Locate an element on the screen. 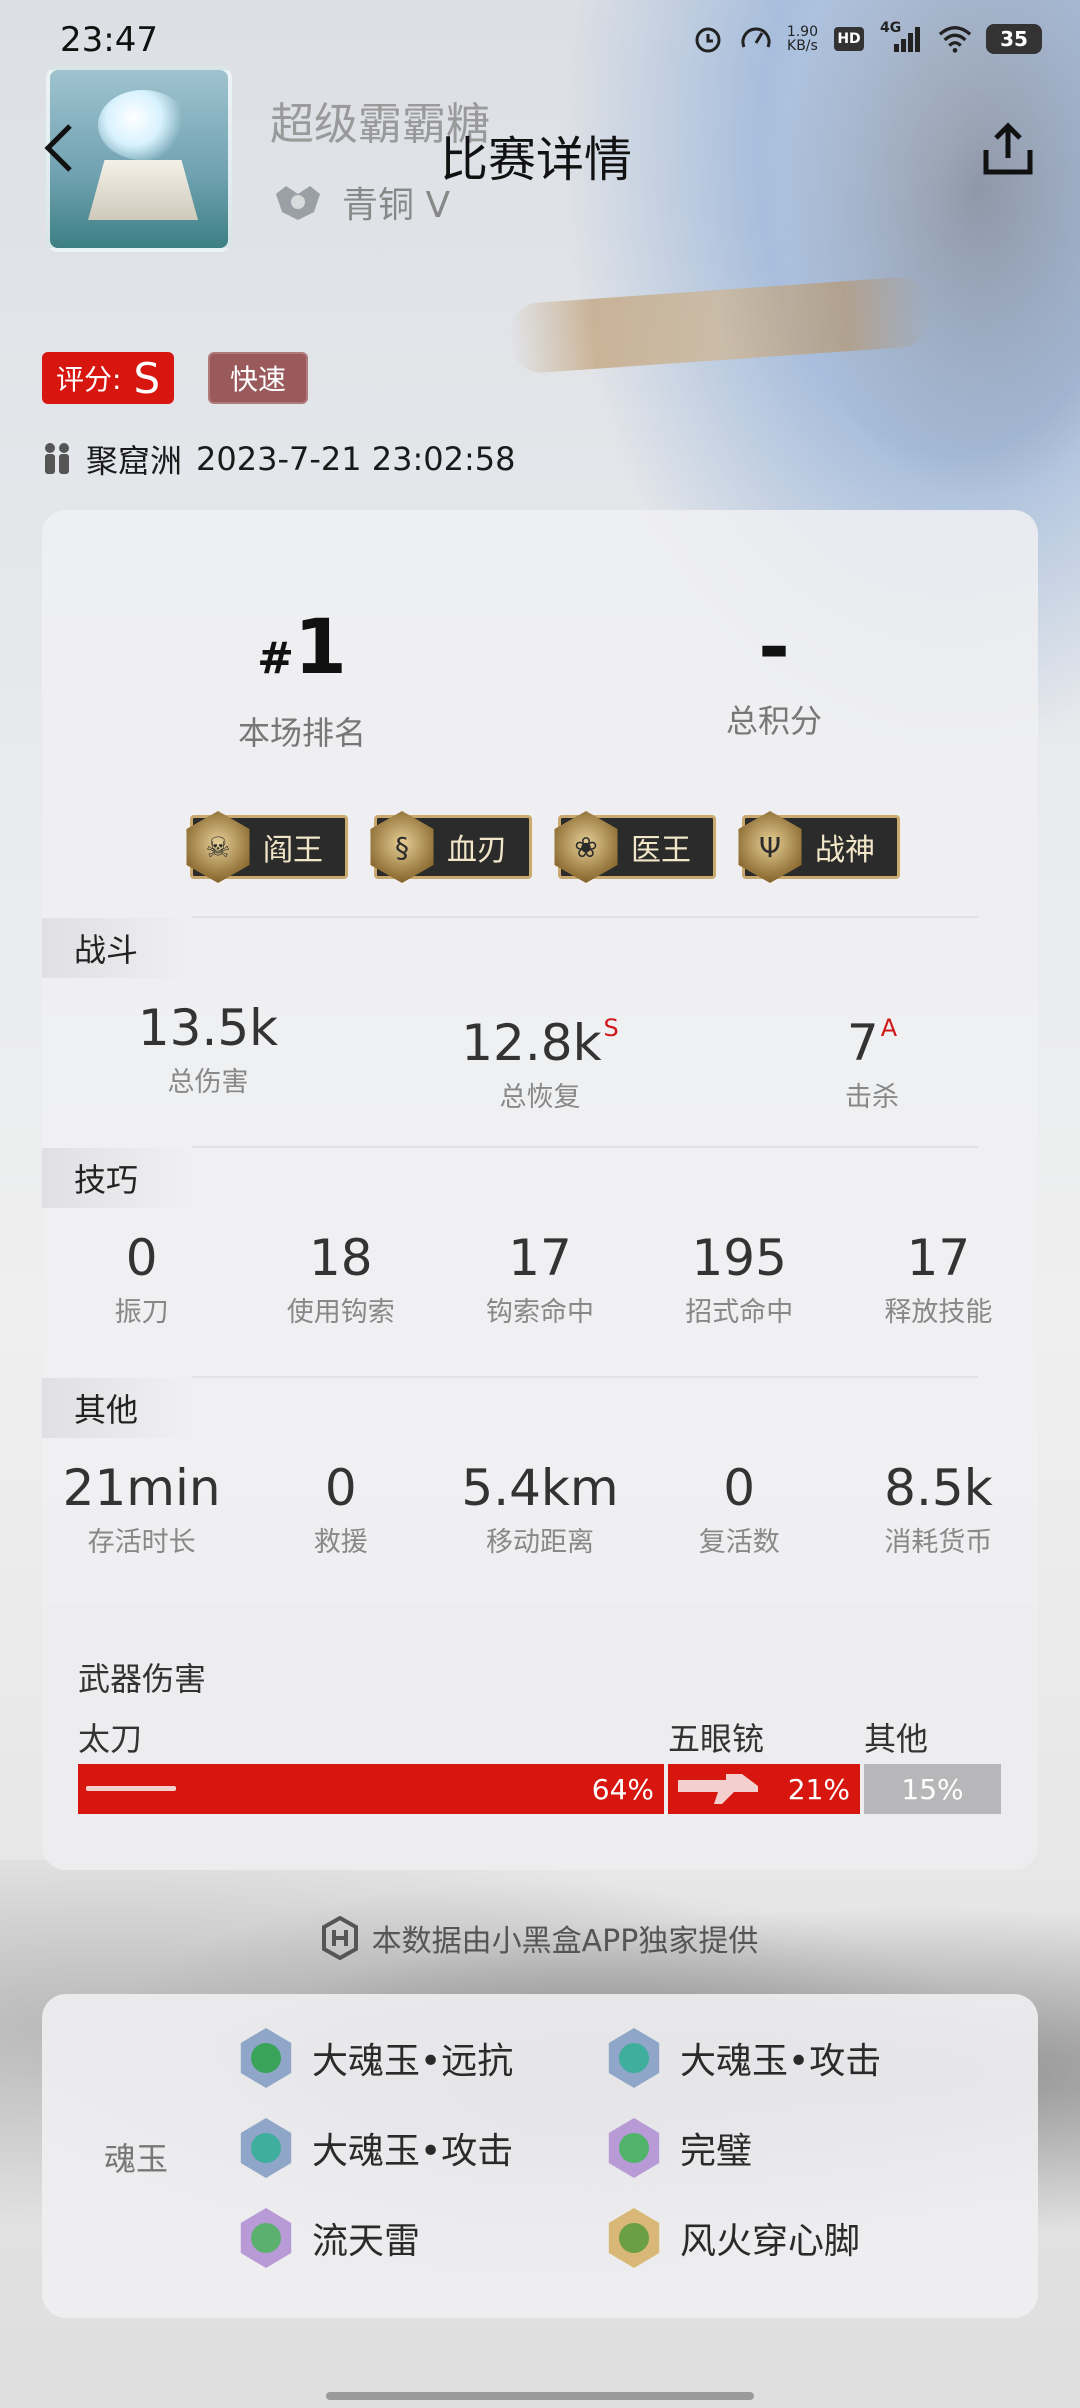  soul-jade-item: 大魂玉•远抗 is located at coordinates (375, 2058).